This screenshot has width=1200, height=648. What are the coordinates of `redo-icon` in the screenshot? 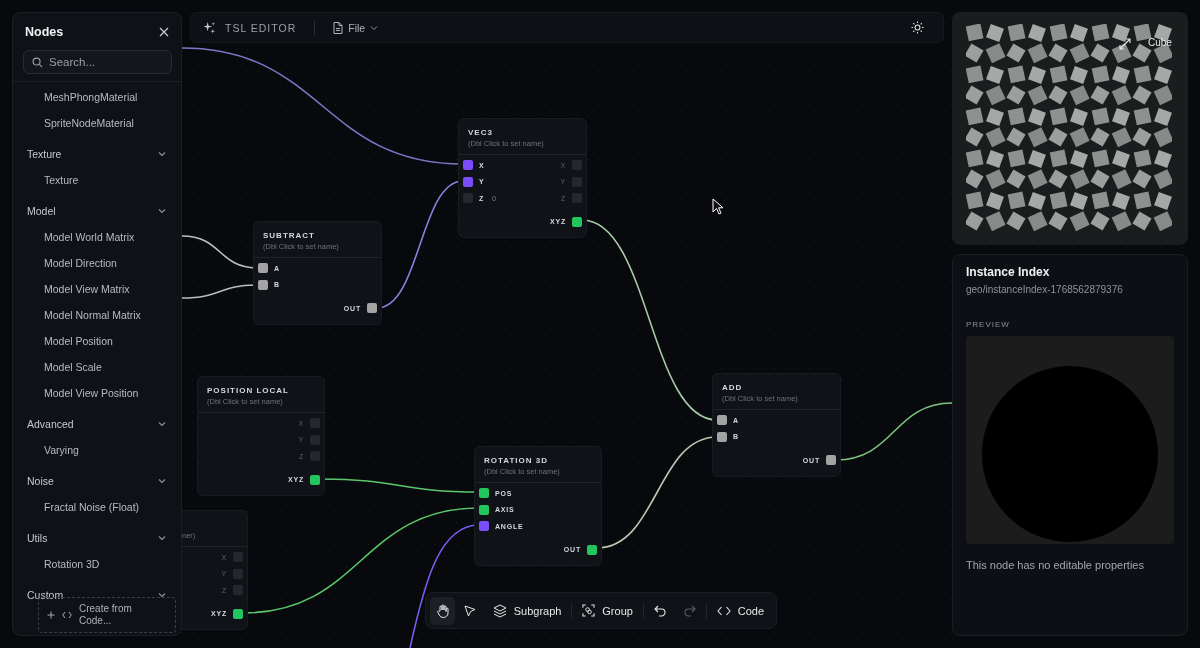 It's located at (689, 610).